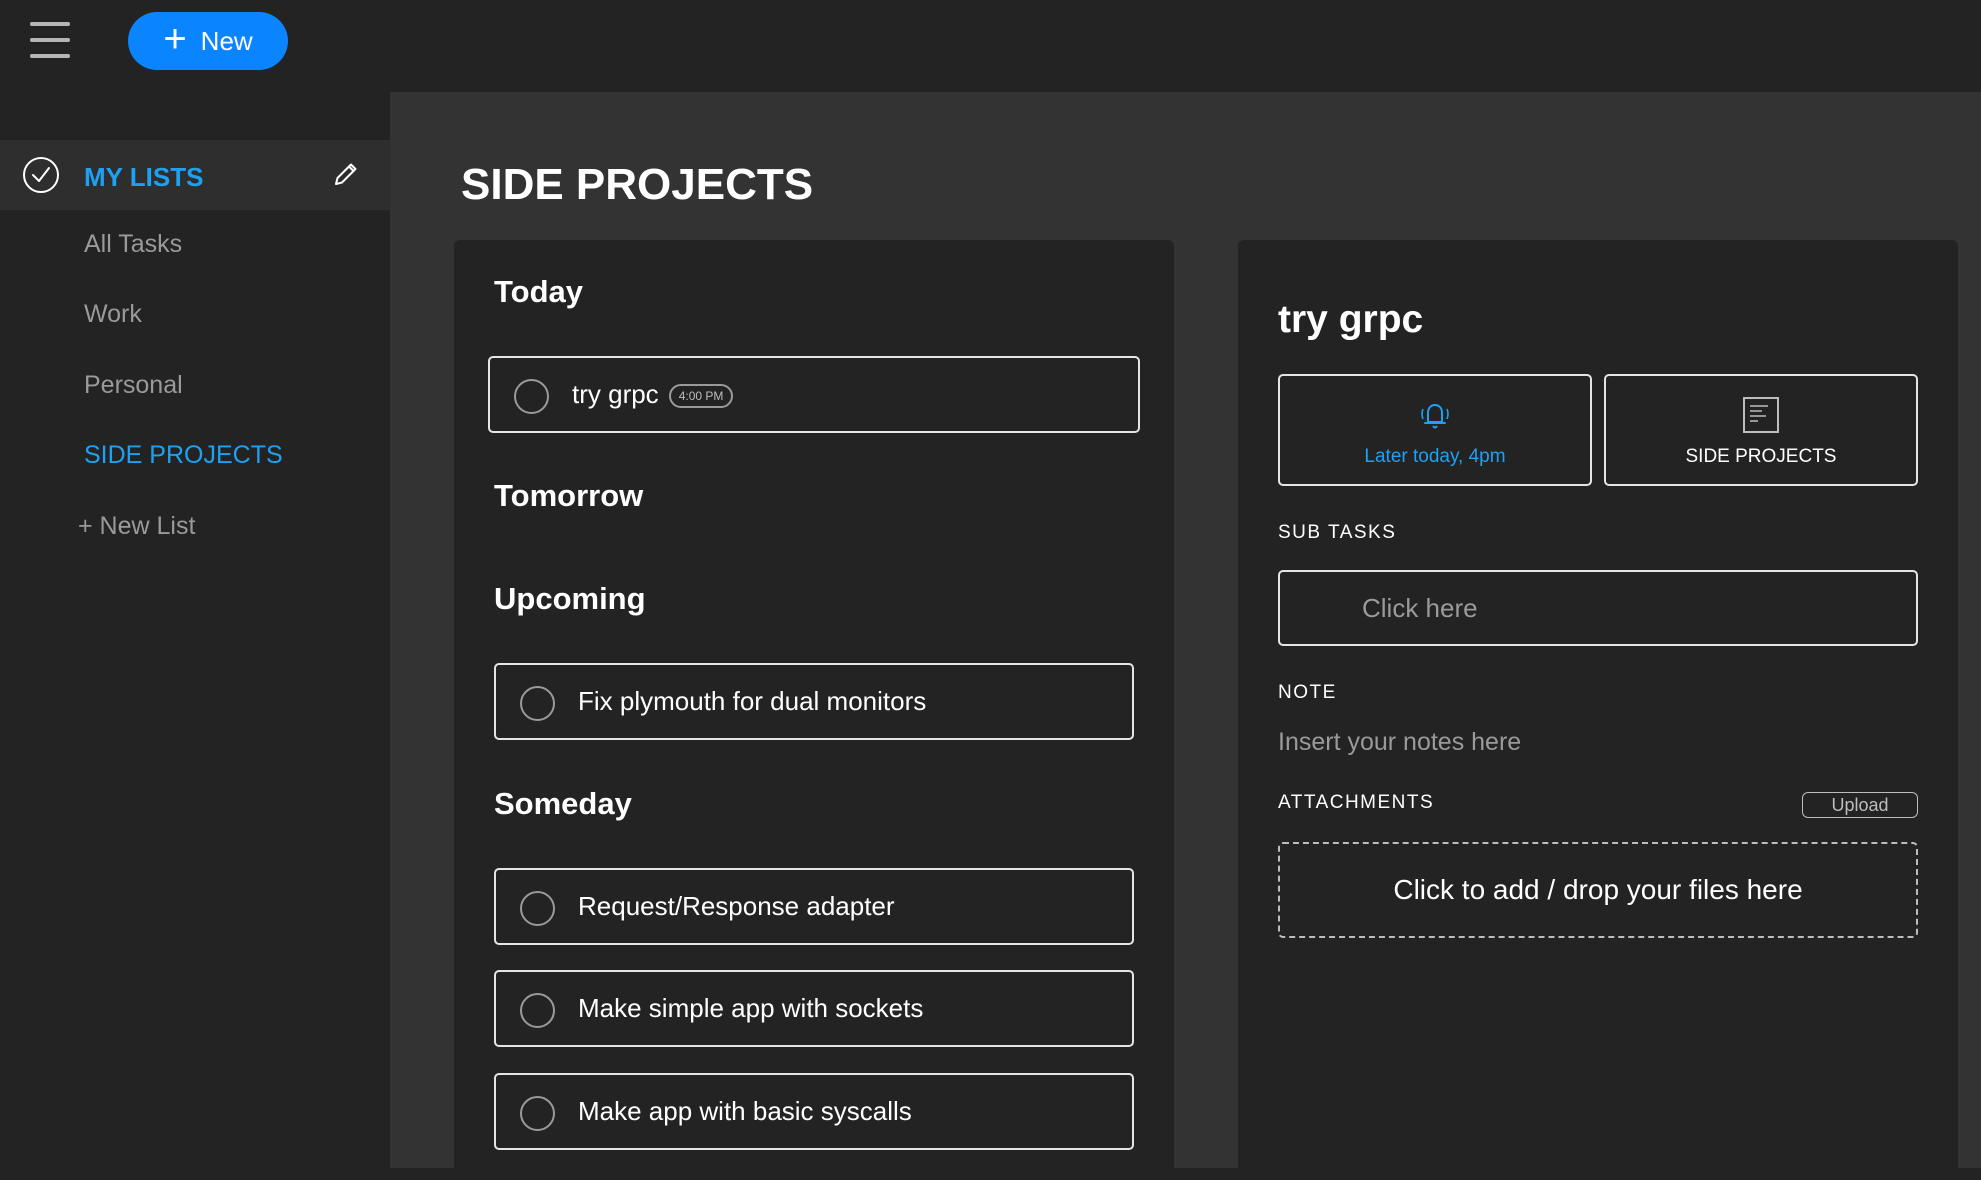 The image size is (1981, 1180). Describe the element at coordinates (1435, 456) in the screenshot. I see `reminder-label: Later today, 4pm` at that location.